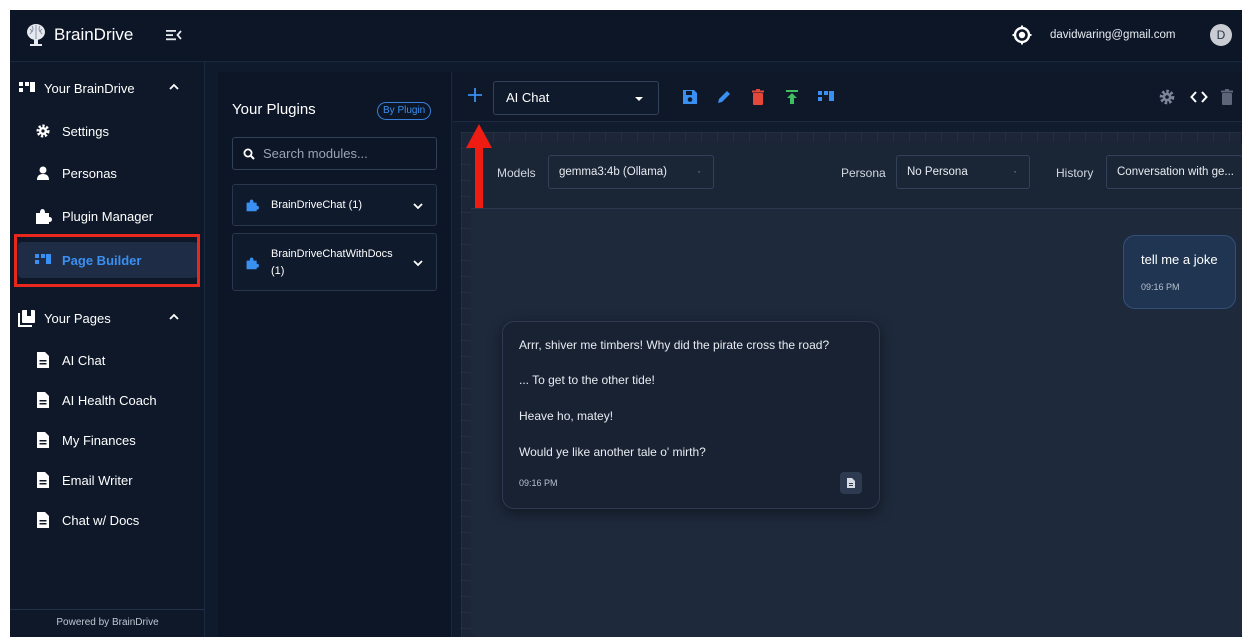  What do you see at coordinates (84, 360) in the screenshot?
I see `sidebar-item-label: AI Chat` at bounding box center [84, 360].